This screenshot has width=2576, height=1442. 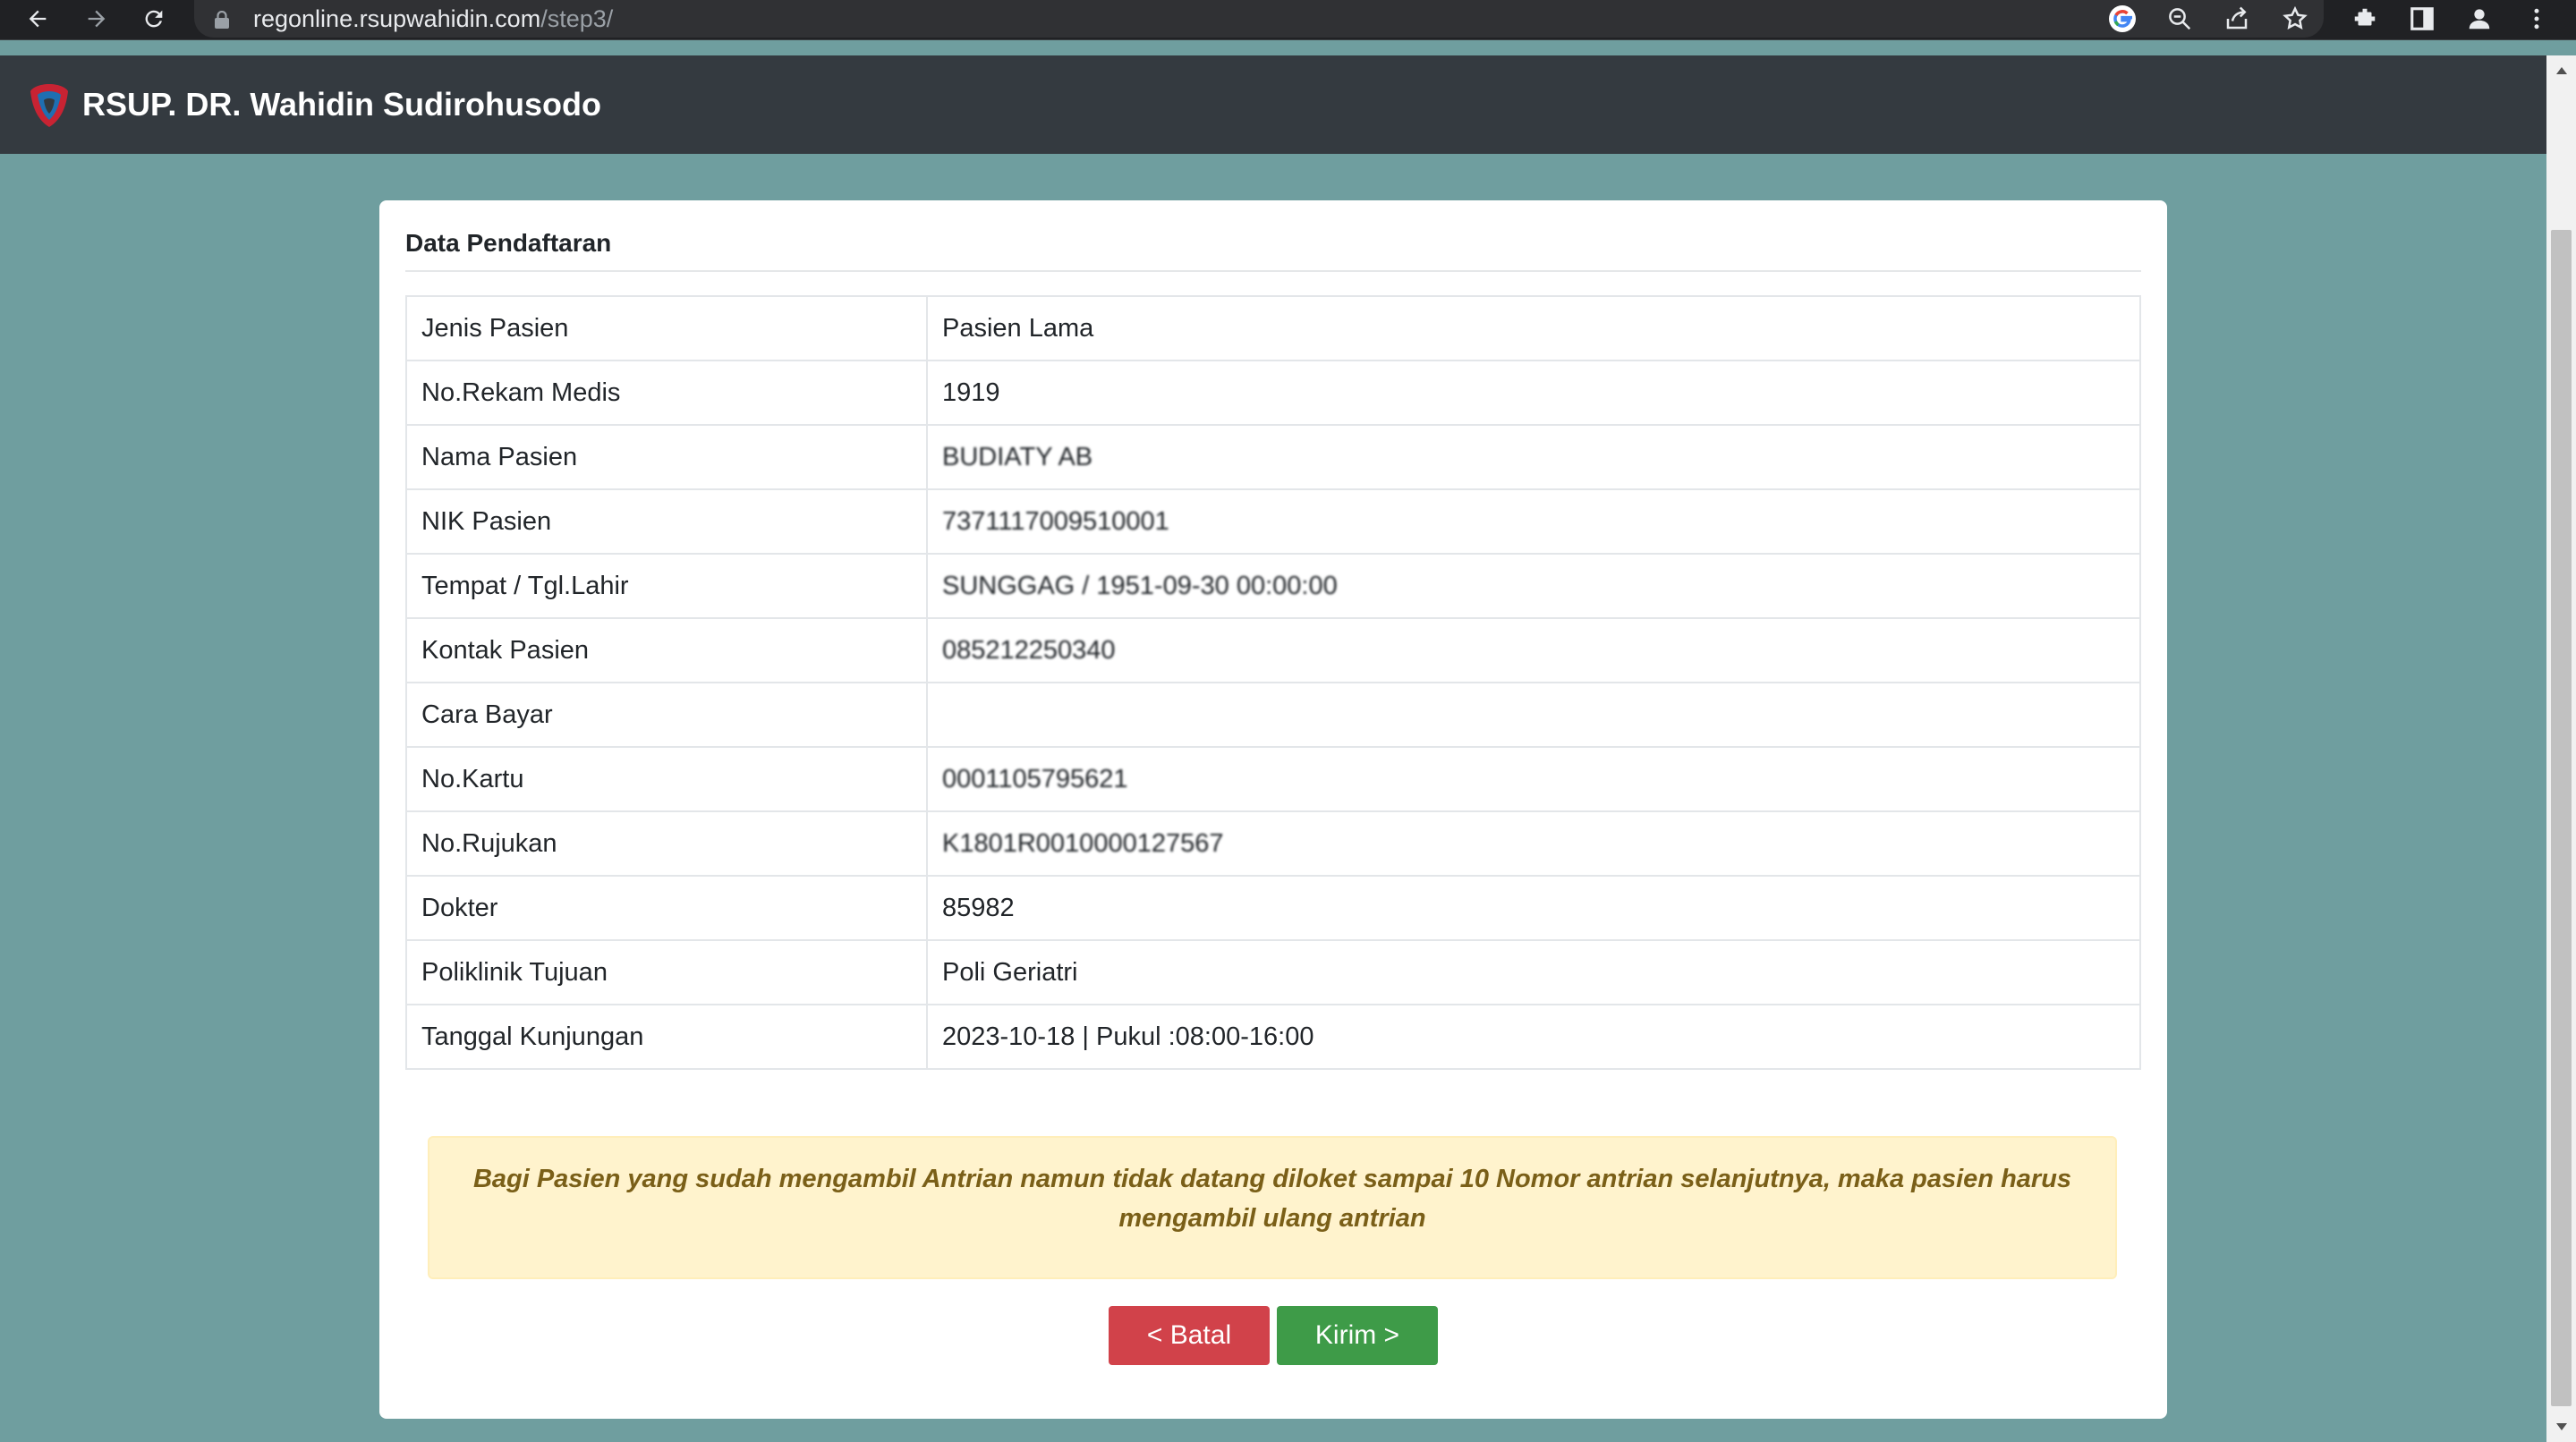 I want to click on row-value: 1919, so click(x=1533, y=393).